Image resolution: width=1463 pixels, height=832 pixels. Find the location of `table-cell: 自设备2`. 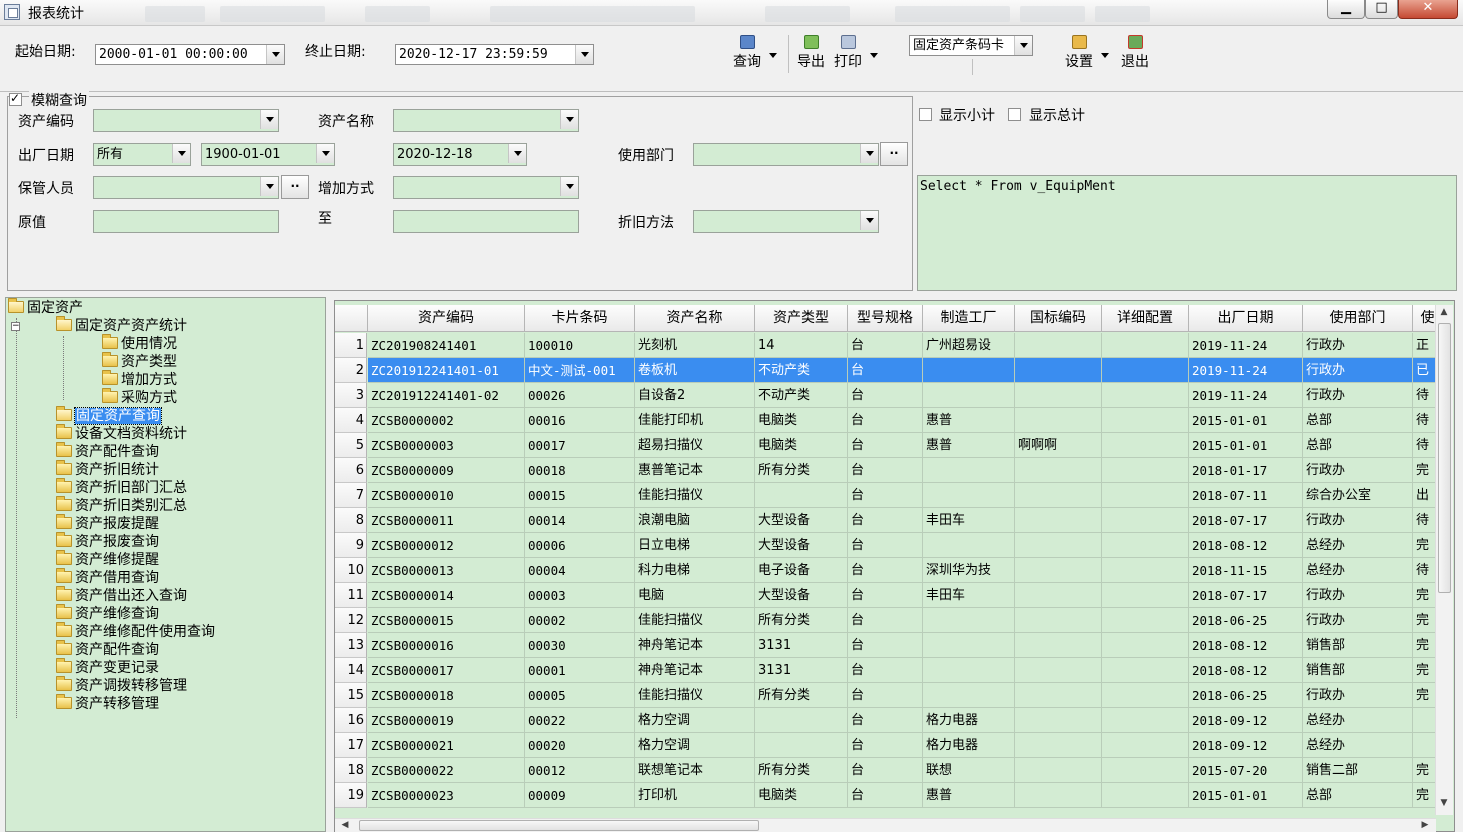

table-cell: 自设备2 is located at coordinates (695, 395).